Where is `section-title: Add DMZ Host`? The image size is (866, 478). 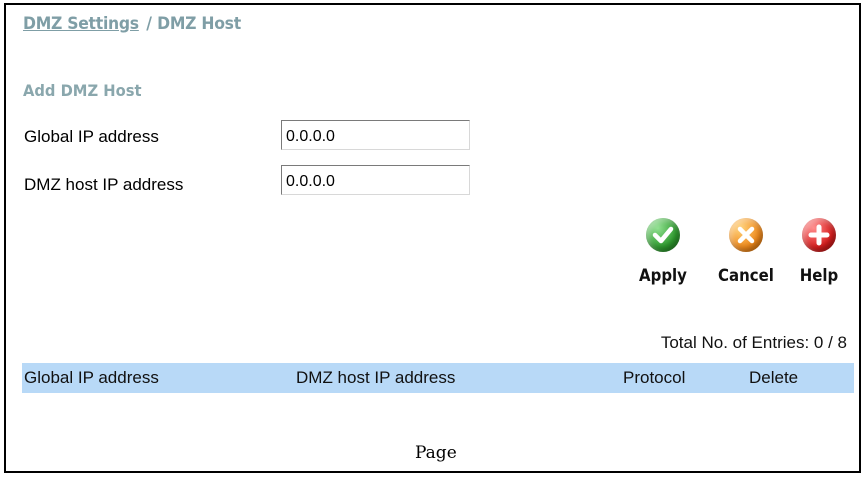 section-title: Add DMZ Host is located at coordinates (82, 90).